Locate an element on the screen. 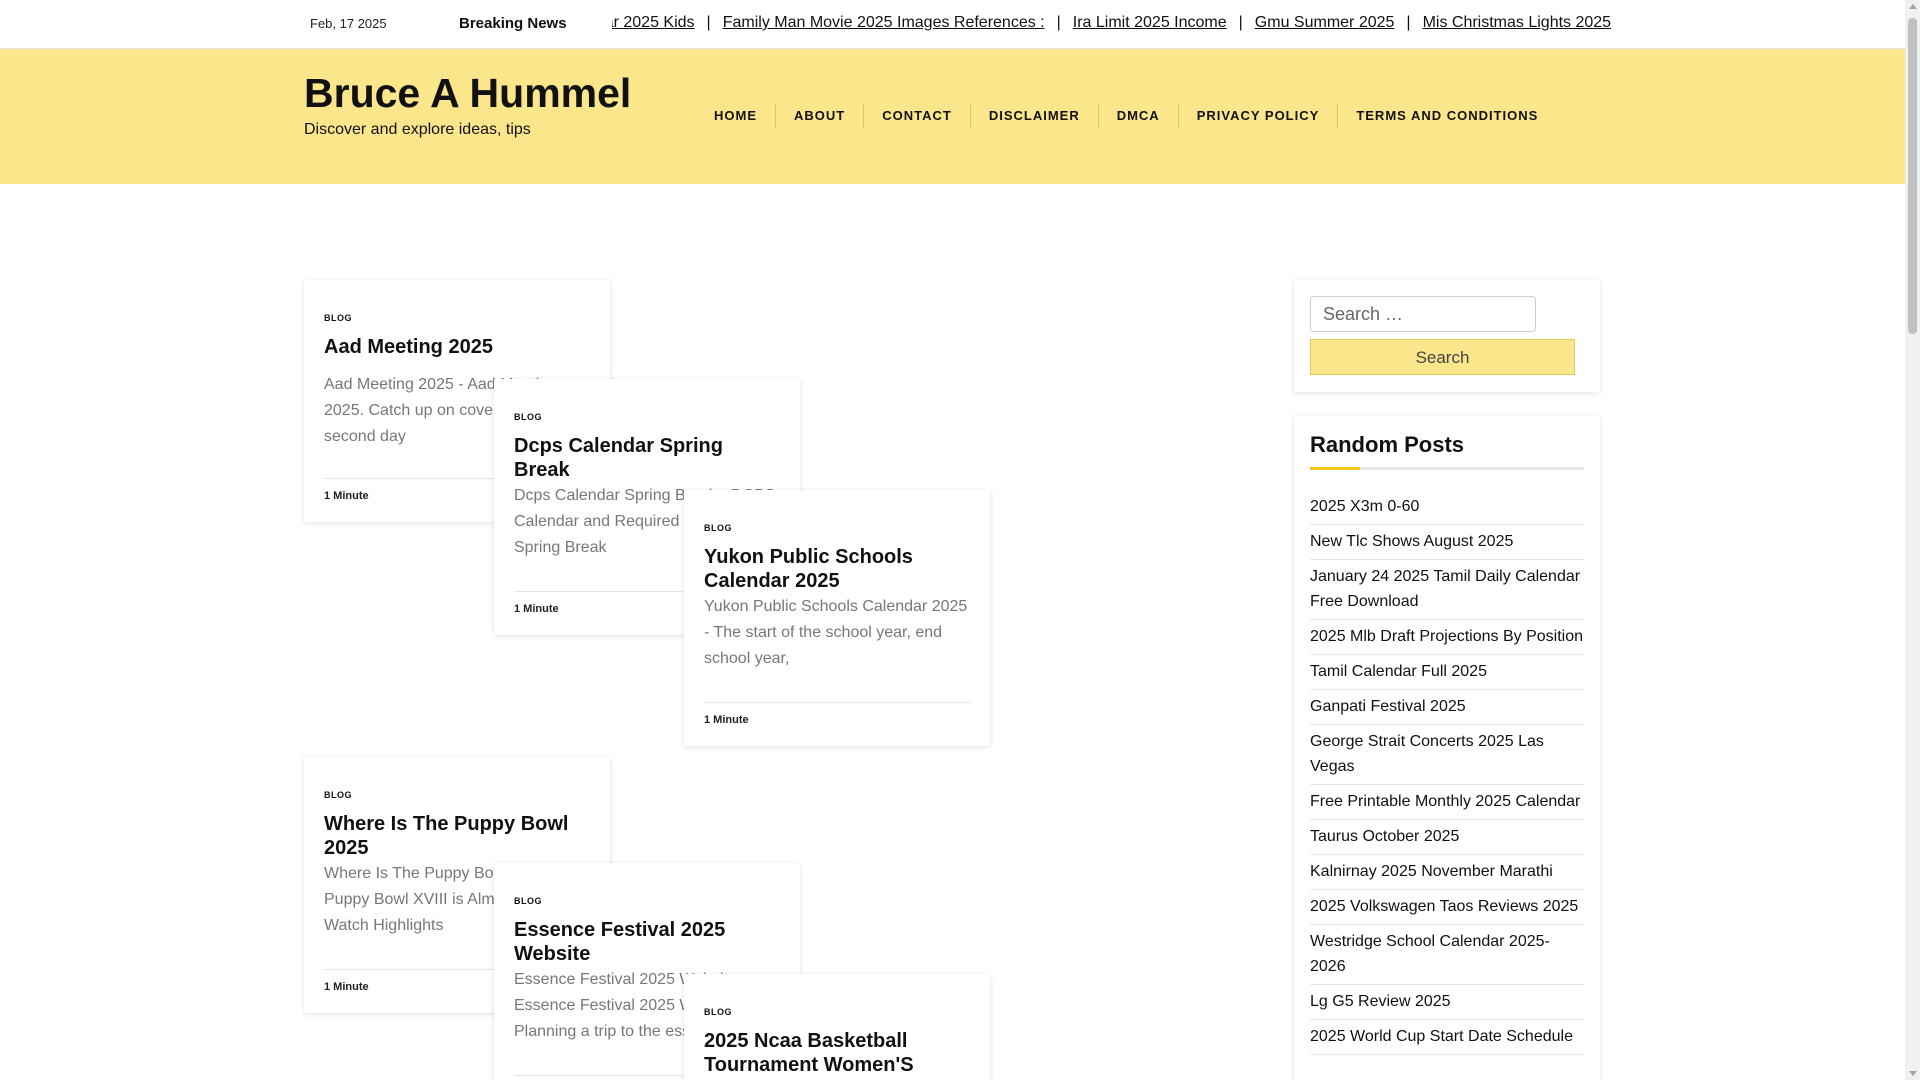 This screenshot has width=1920, height=1080. random-posts-heading: Random Posts is located at coordinates (1387, 444).